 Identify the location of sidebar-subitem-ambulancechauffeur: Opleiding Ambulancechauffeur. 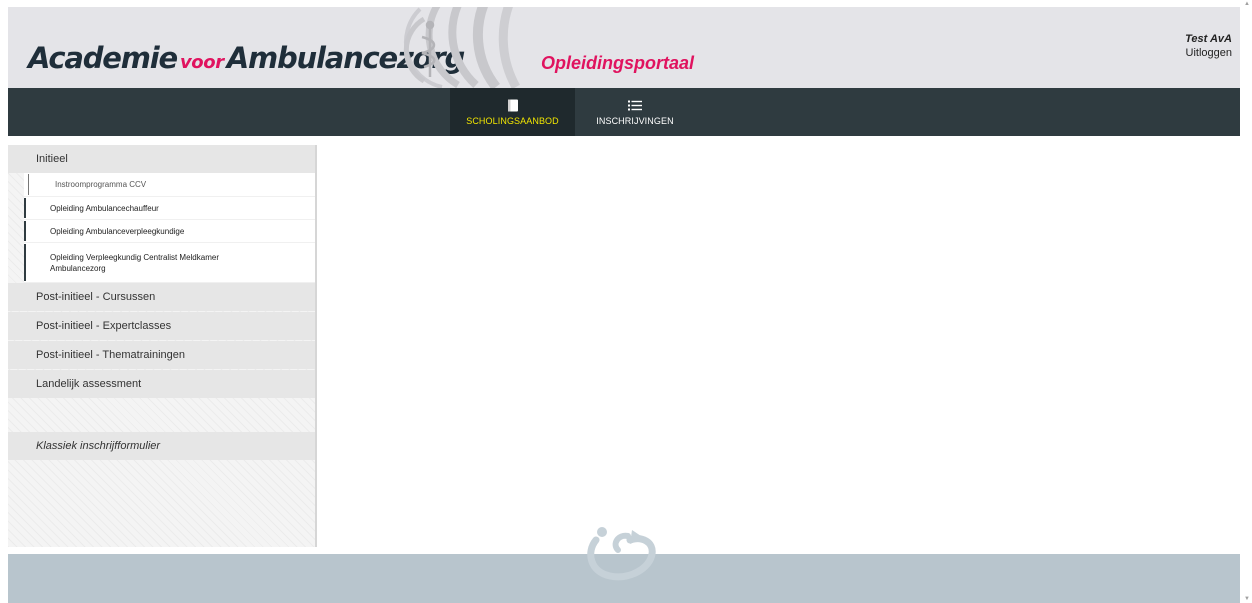
(169, 208).